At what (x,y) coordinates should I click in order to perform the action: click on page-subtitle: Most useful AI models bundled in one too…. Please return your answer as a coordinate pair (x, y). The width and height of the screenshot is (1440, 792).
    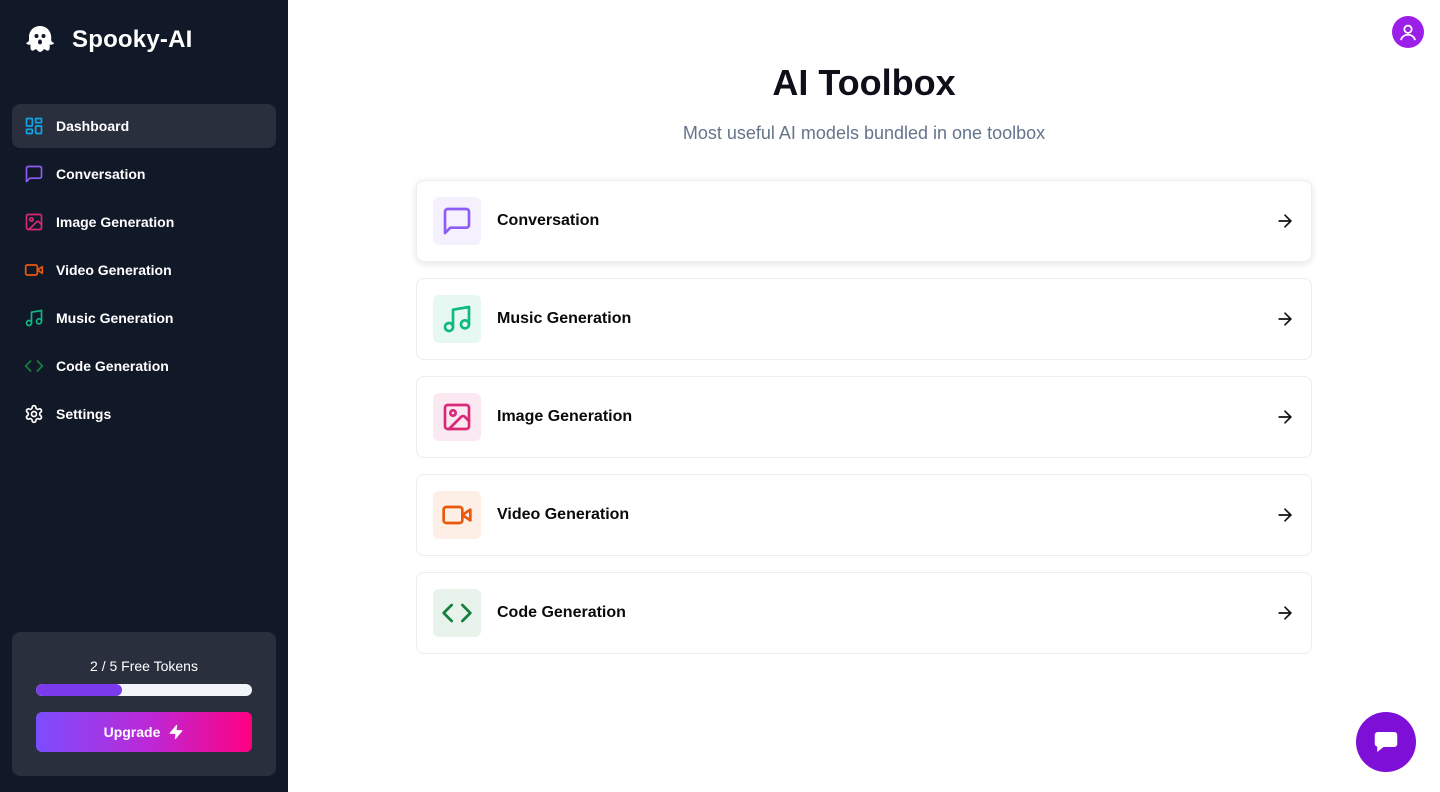
    Looking at the image, I should click on (864, 133).